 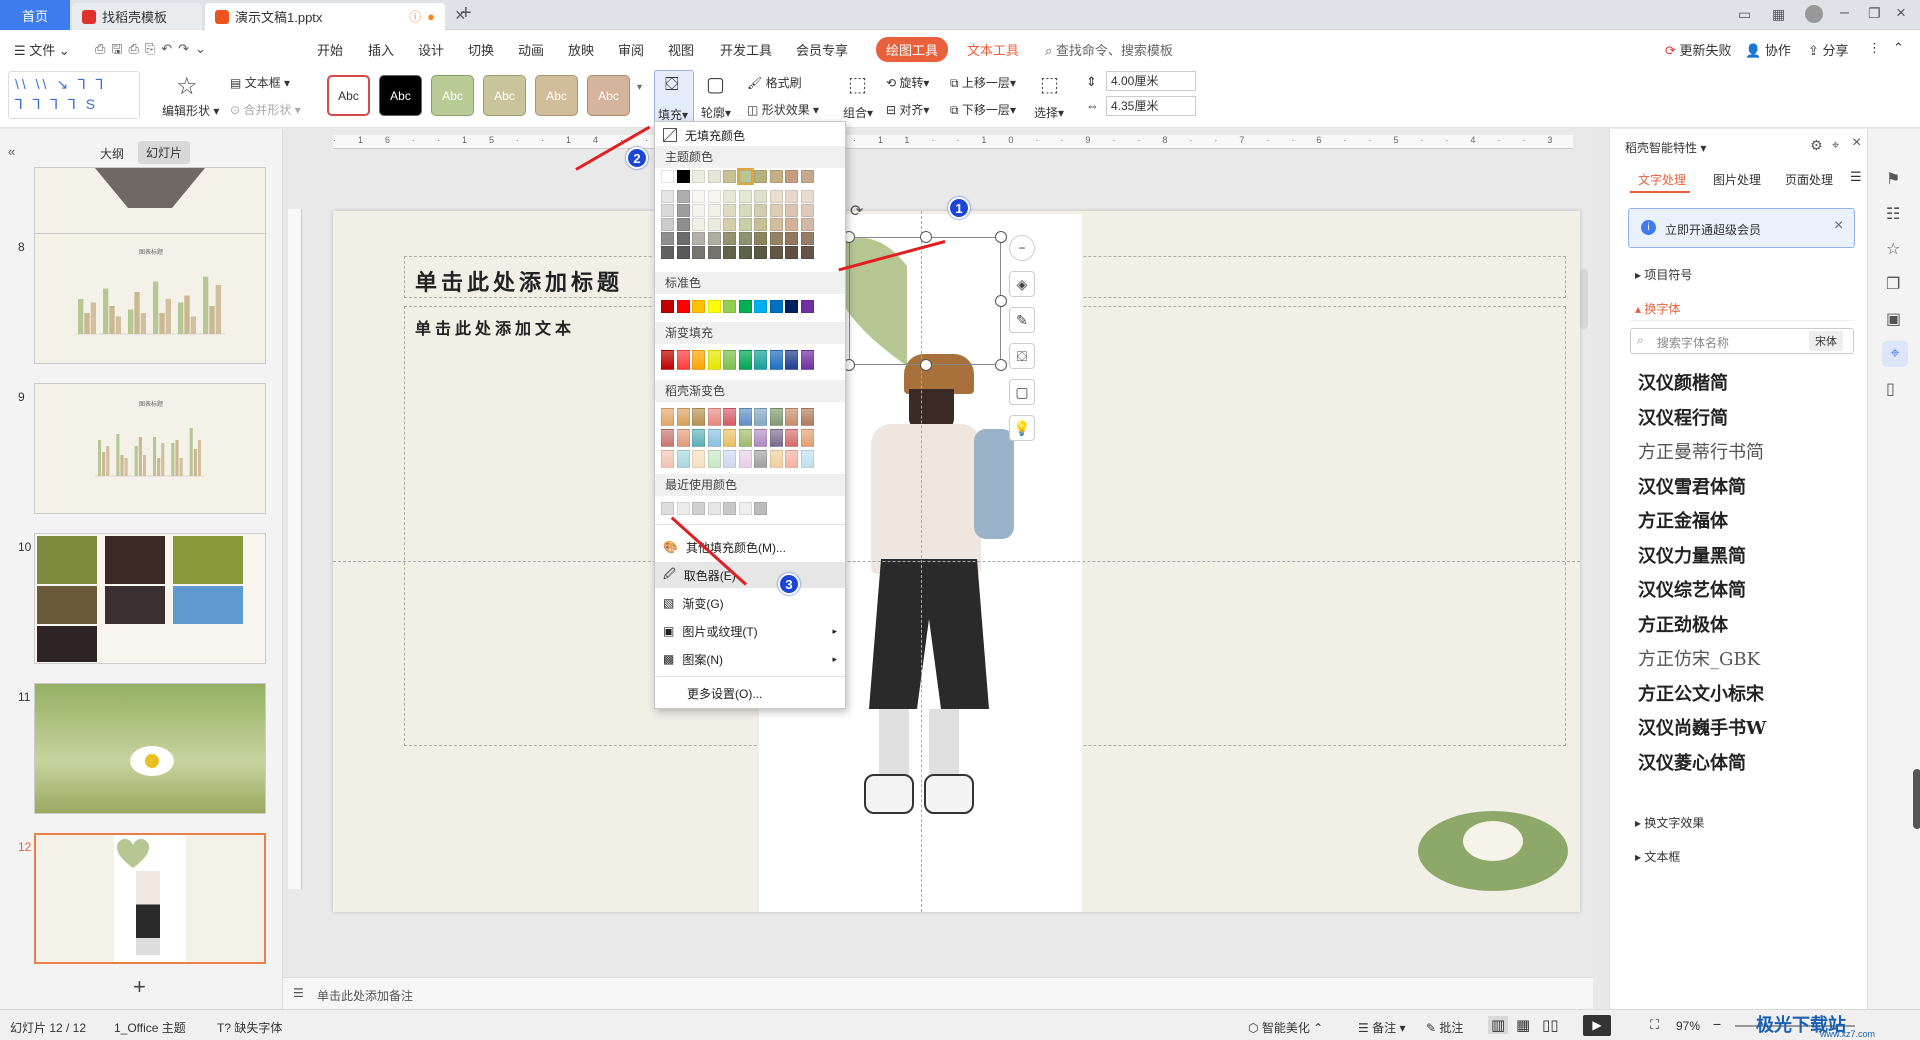 I want to click on layers-icon: ◈, so click(x=1022, y=284).